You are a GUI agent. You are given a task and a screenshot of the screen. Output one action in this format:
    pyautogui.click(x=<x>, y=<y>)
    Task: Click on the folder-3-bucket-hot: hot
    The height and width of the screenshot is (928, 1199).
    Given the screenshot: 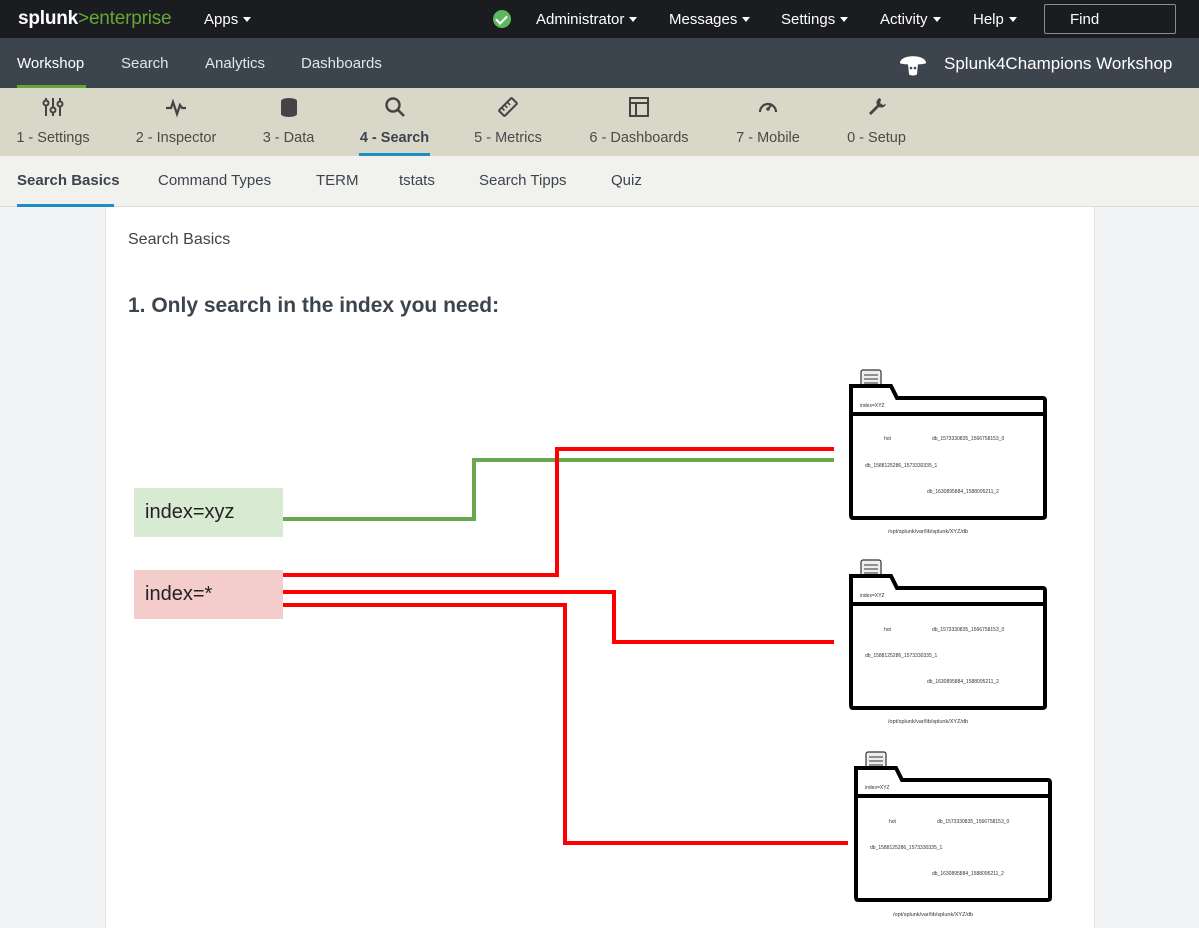 What is the action you would take?
    pyautogui.click(x=893, y=822)
    